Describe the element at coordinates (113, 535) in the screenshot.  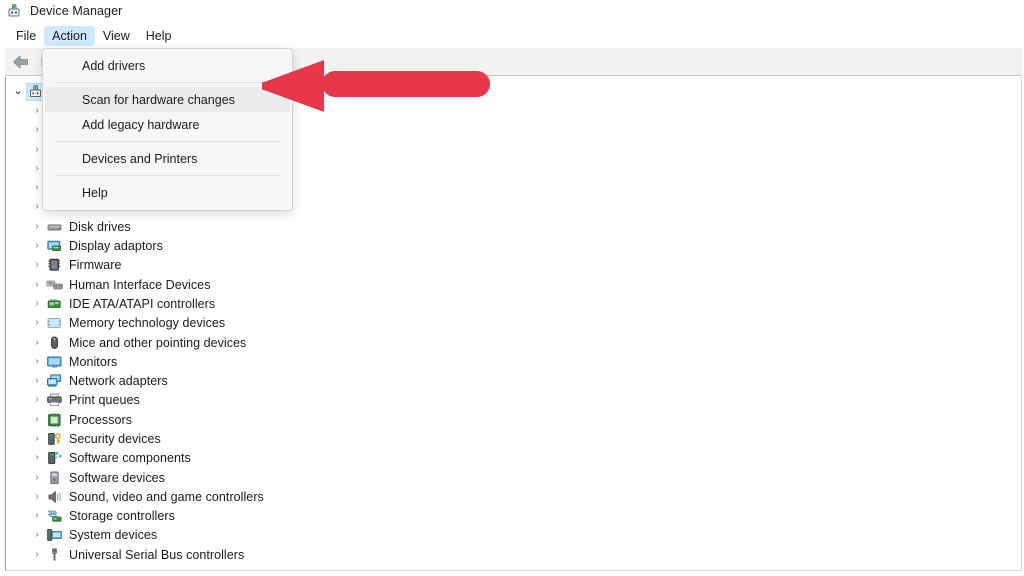
I see `tree-label: System devices` at that location.